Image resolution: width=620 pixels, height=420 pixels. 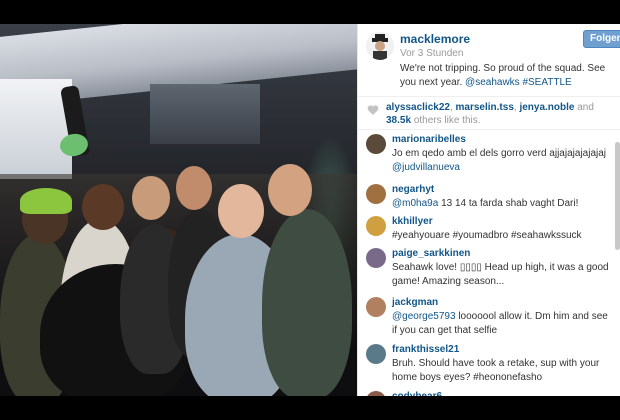 What do you see at coordinates (205, 114) in the screenshot?
I see `photo-dark-window` at bounding box center [205, 114].